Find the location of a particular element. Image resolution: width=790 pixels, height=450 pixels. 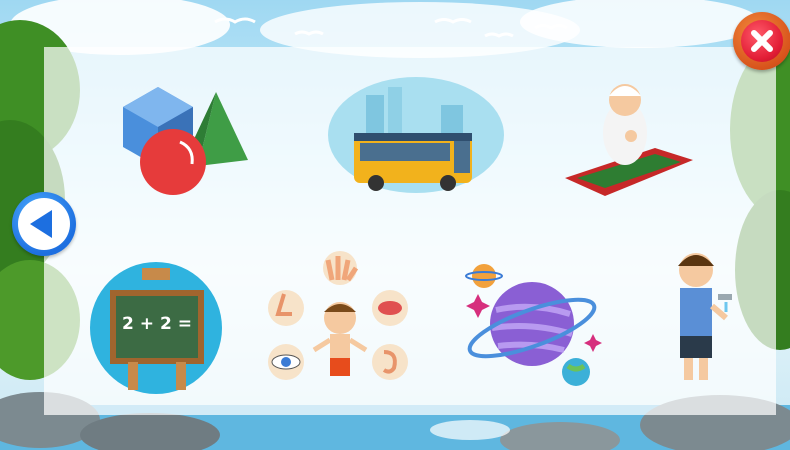

praying-boy-icon is located at coordinates (629, 140).